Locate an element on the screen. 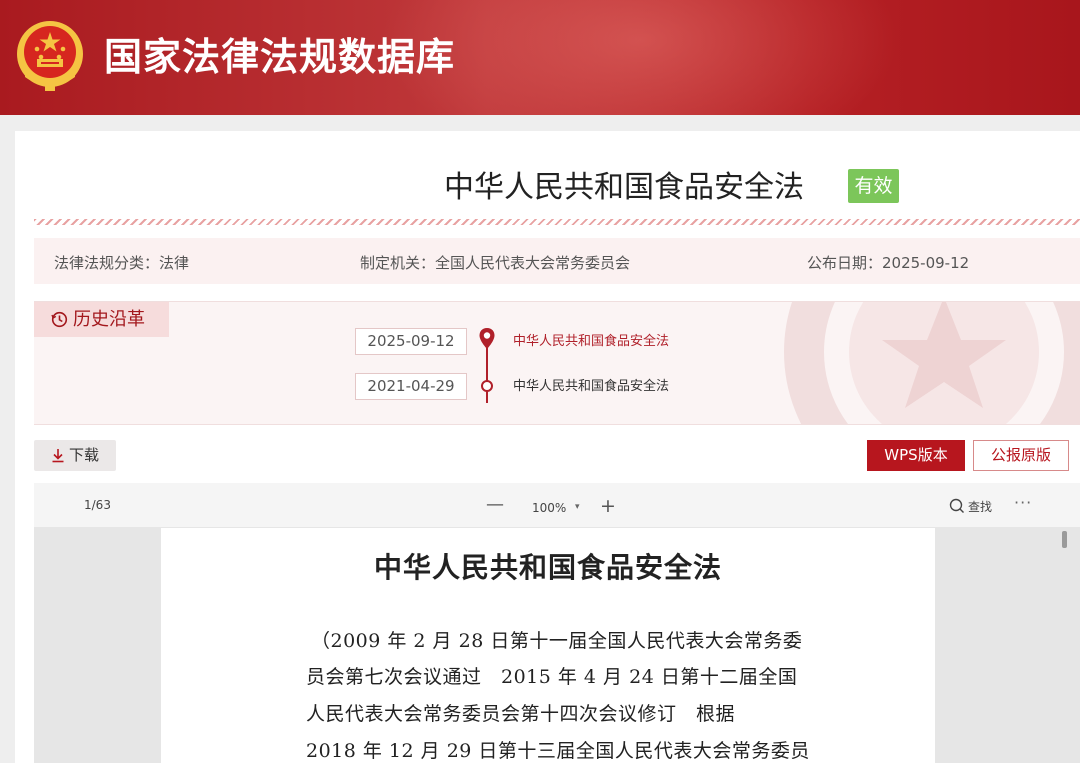 The width and height of the screenshot is (1080, 763). document-line: 员会第七次会议通过 2015 年 4 月 24 日第十二届全国 is located at coordinates (552, 677).